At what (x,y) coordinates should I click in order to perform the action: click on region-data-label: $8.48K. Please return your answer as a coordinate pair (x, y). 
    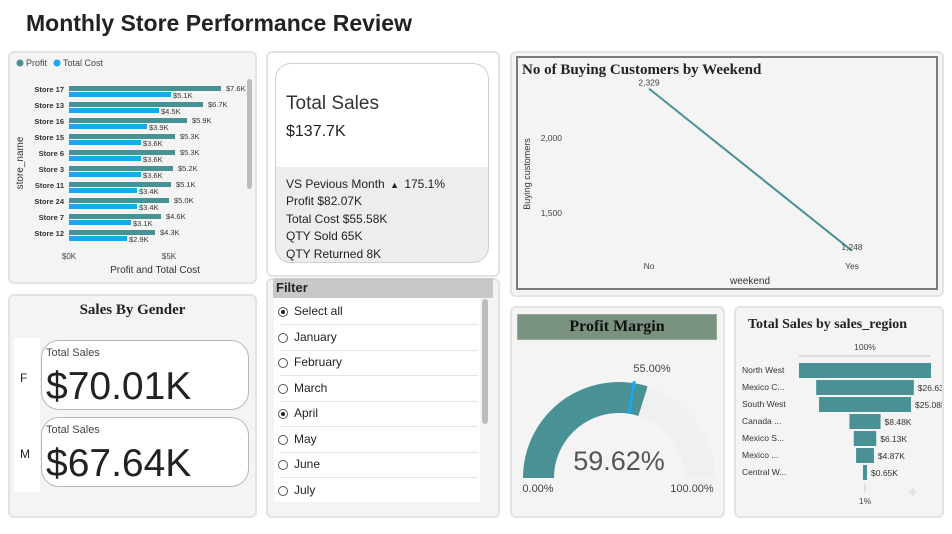
    Looking at the image, I should click on (898, 422).